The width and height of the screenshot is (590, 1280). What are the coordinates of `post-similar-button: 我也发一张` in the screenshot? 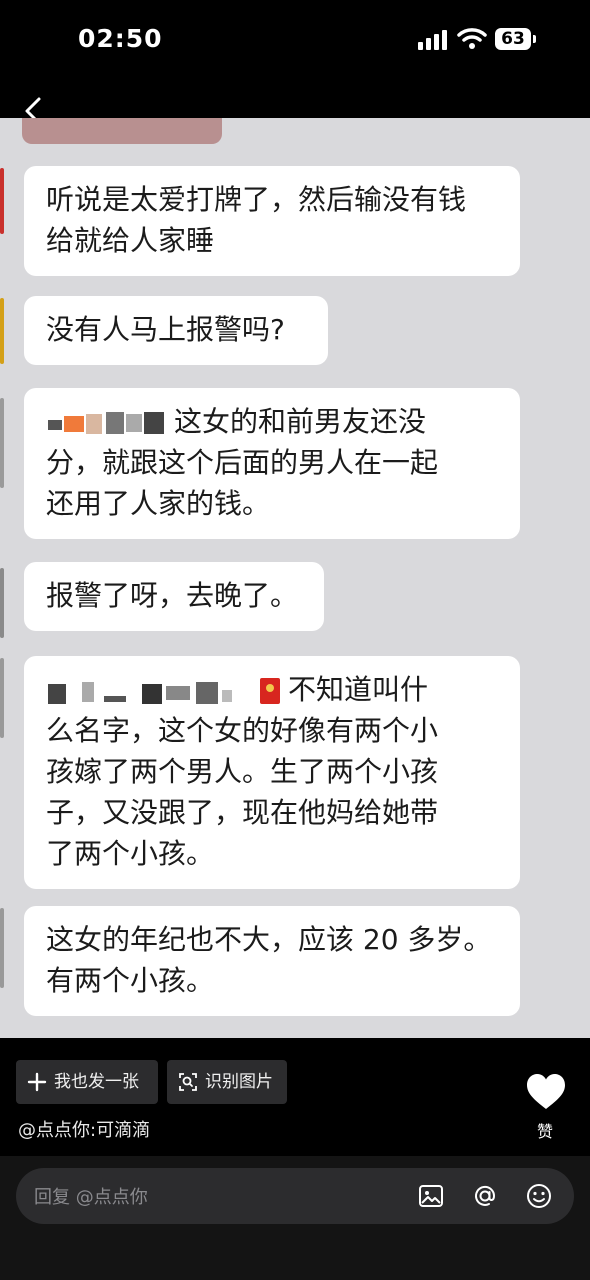 It's located at (87, 1082).